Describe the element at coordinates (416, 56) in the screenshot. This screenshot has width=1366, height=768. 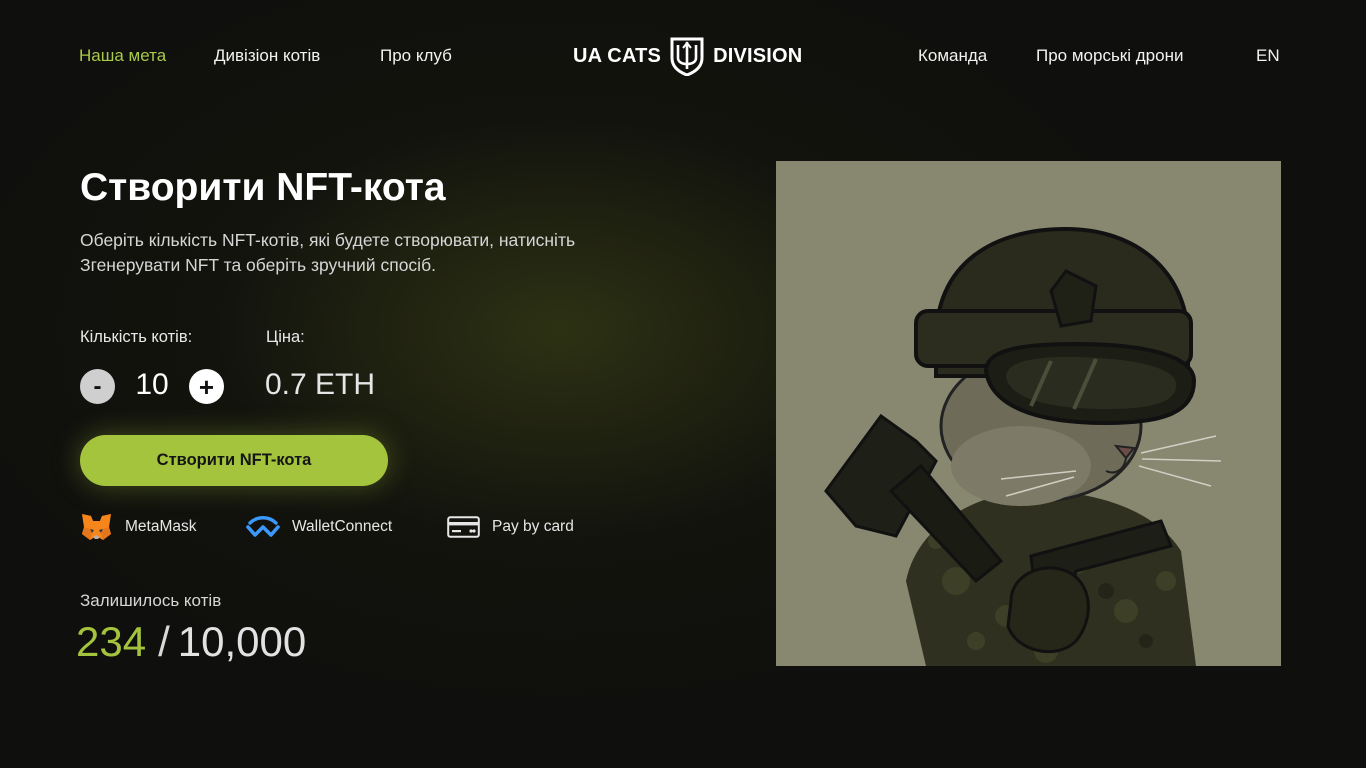
I see `nav-link-about-club: Про клуб` at that location.